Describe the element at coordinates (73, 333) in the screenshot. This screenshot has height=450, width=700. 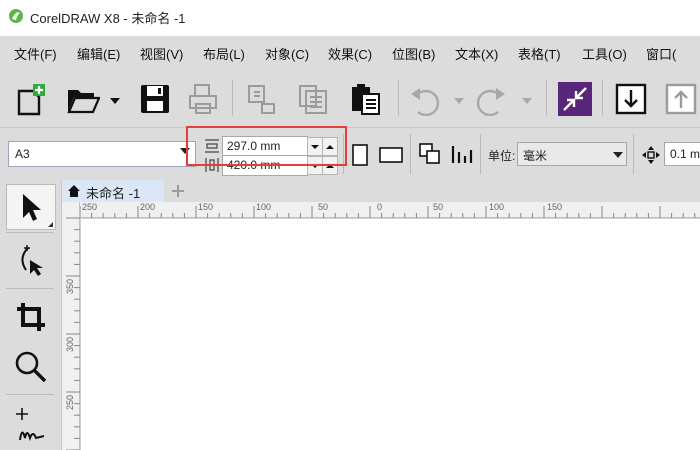
I see `vertical-ruler-ticks` at that location.